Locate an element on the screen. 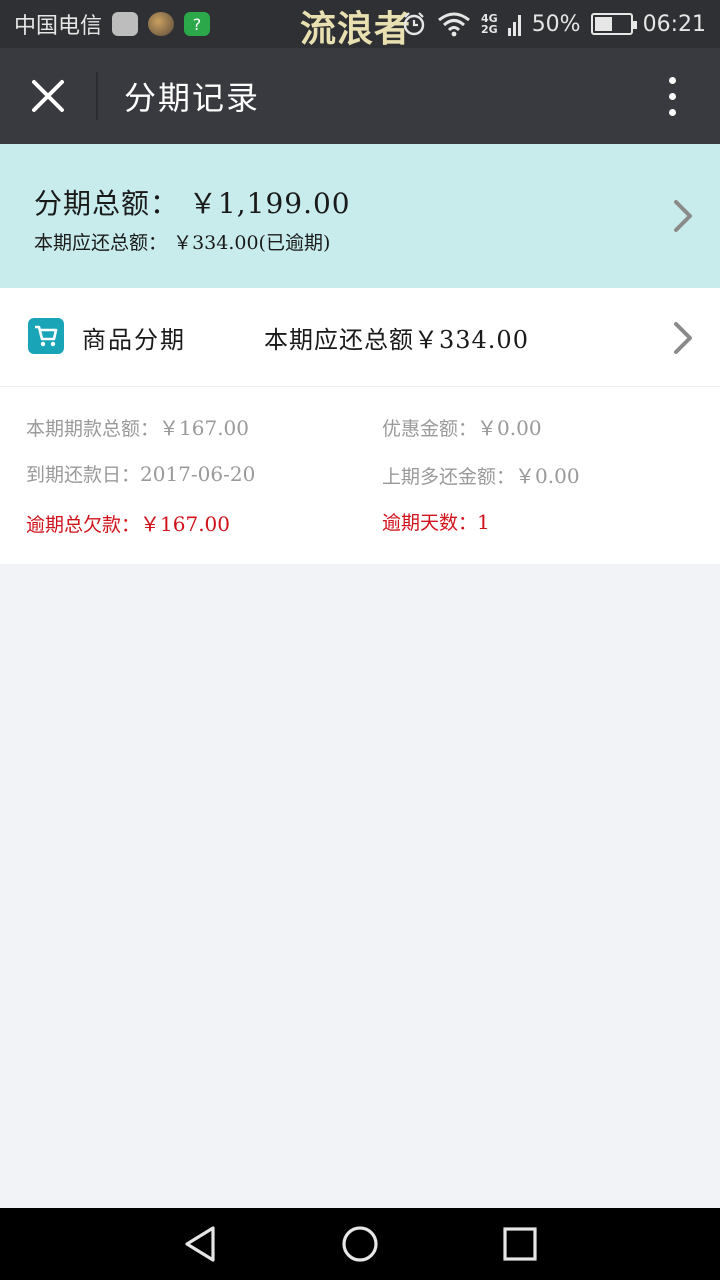 This screenshot has height=1280, width=720. cart-glyph is located at coordinates (46, 336).